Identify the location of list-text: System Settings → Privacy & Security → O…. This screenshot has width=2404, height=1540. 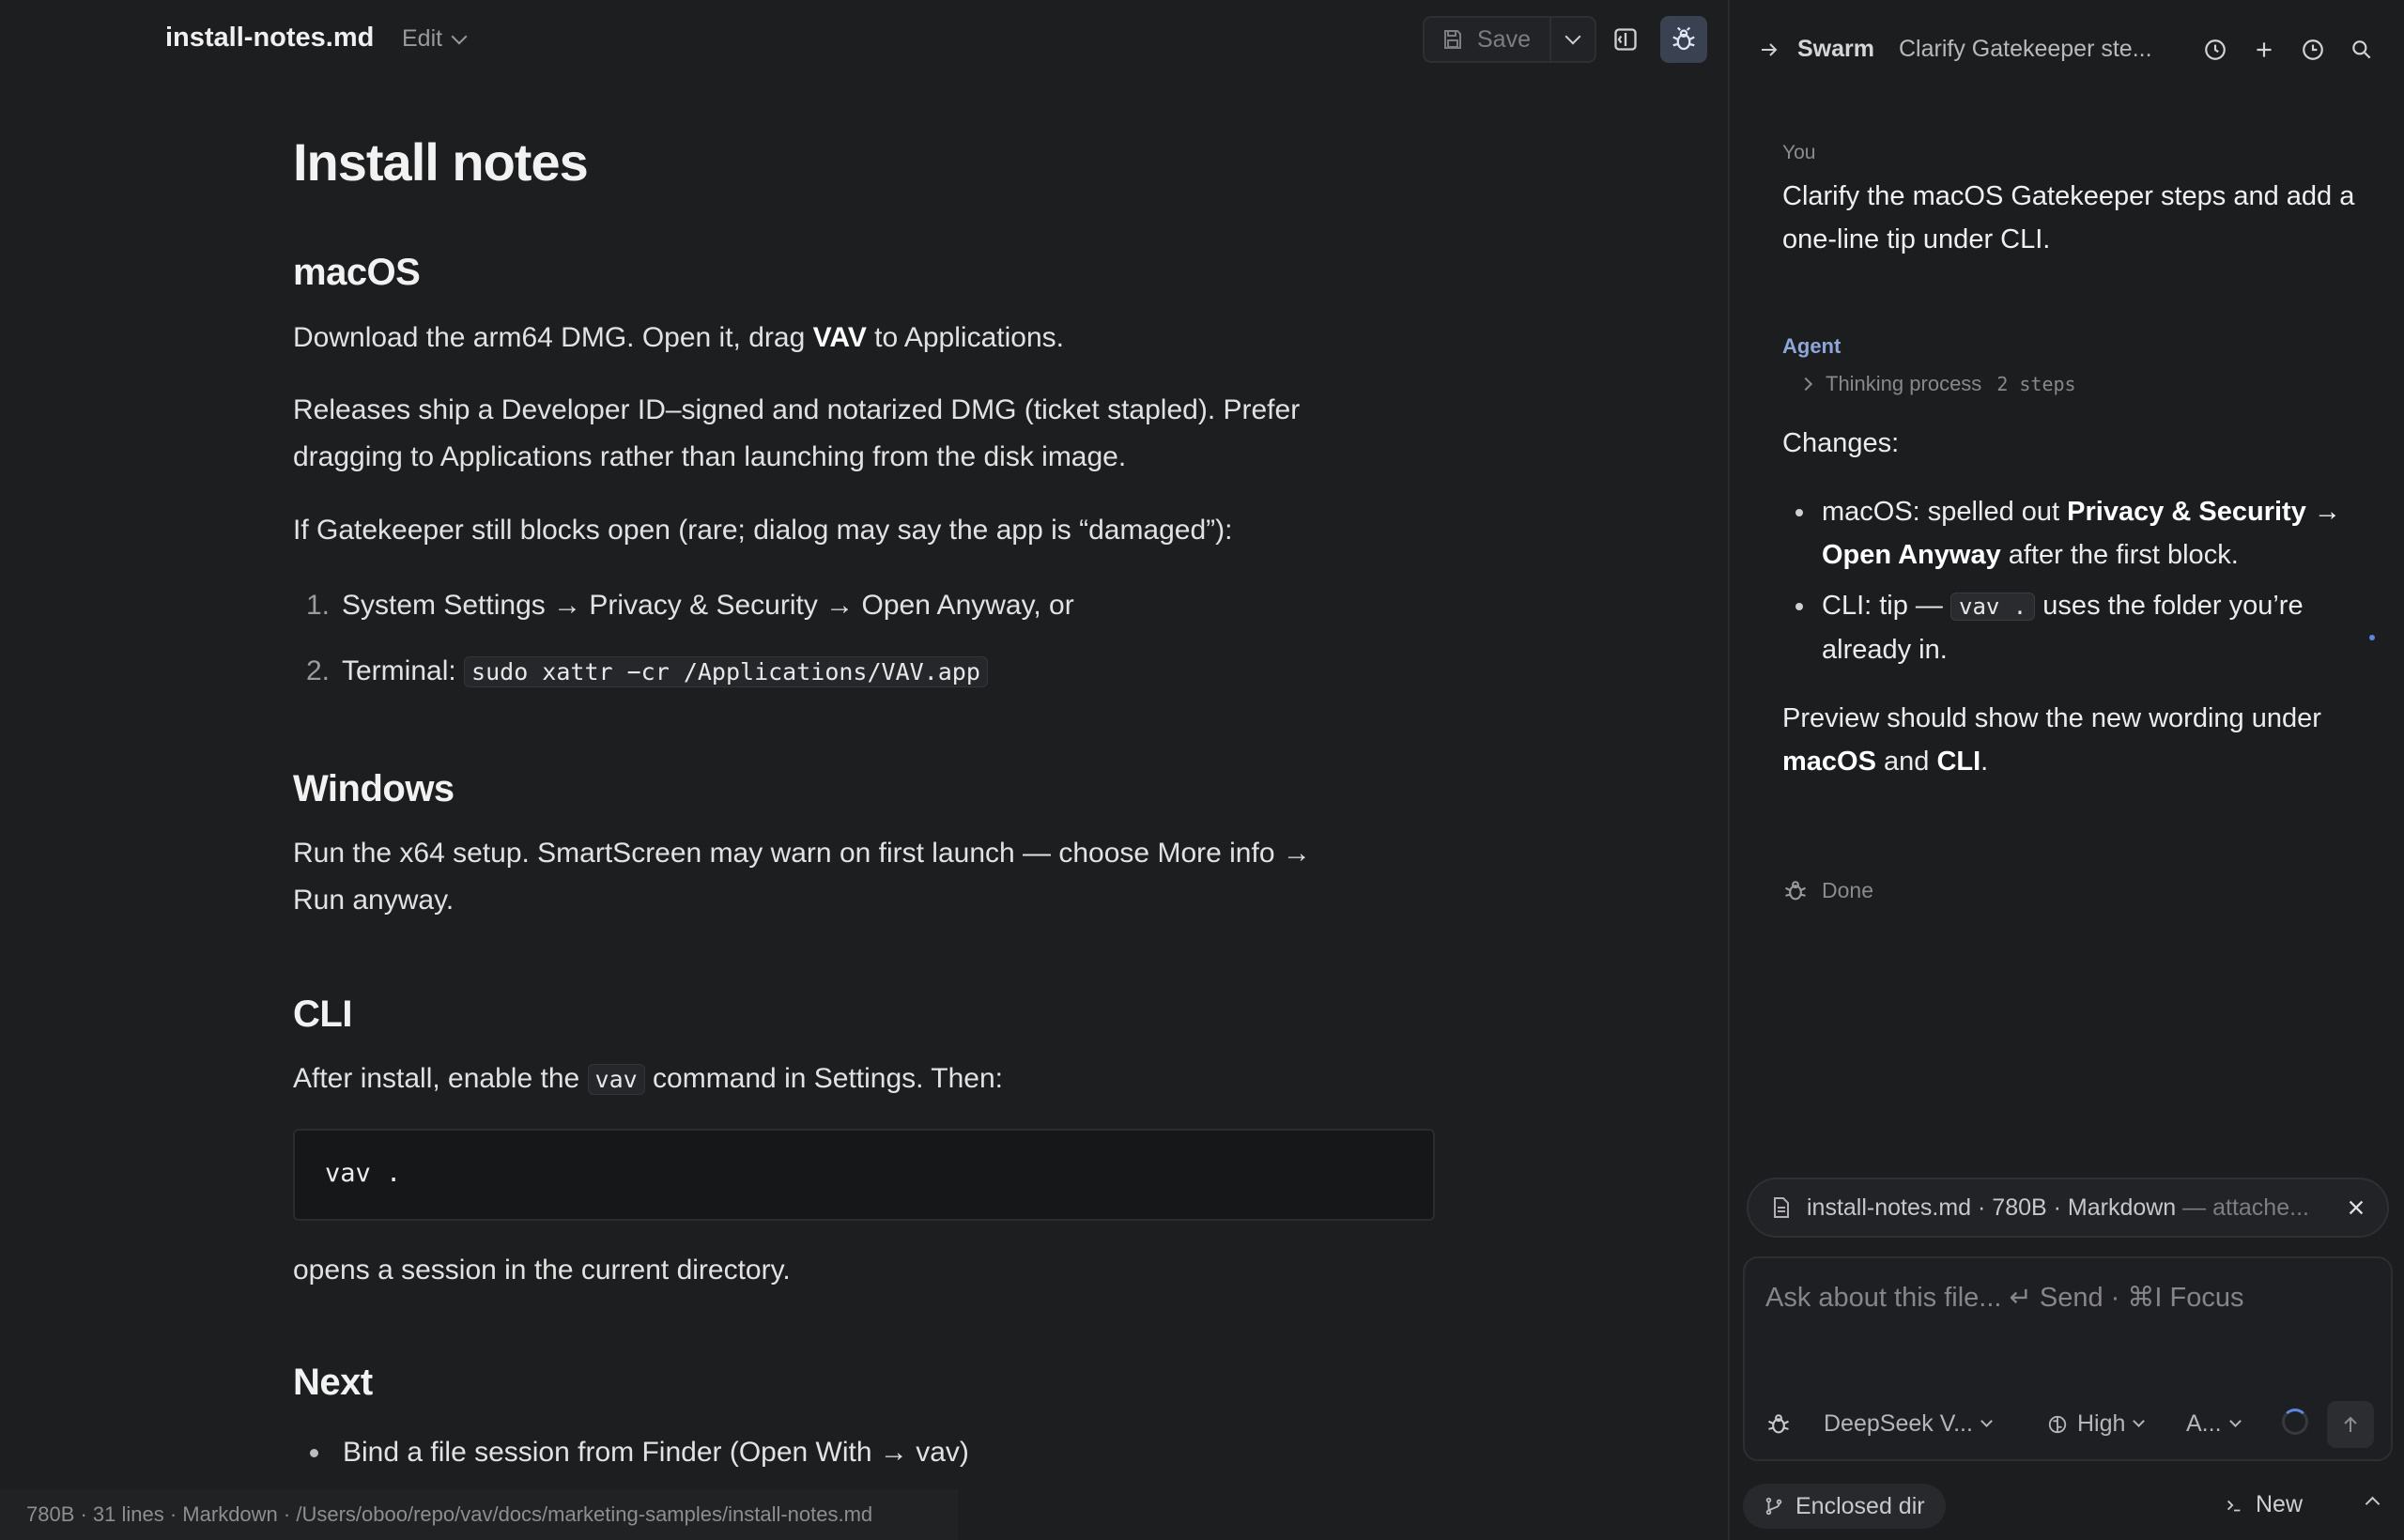
(708, 605).